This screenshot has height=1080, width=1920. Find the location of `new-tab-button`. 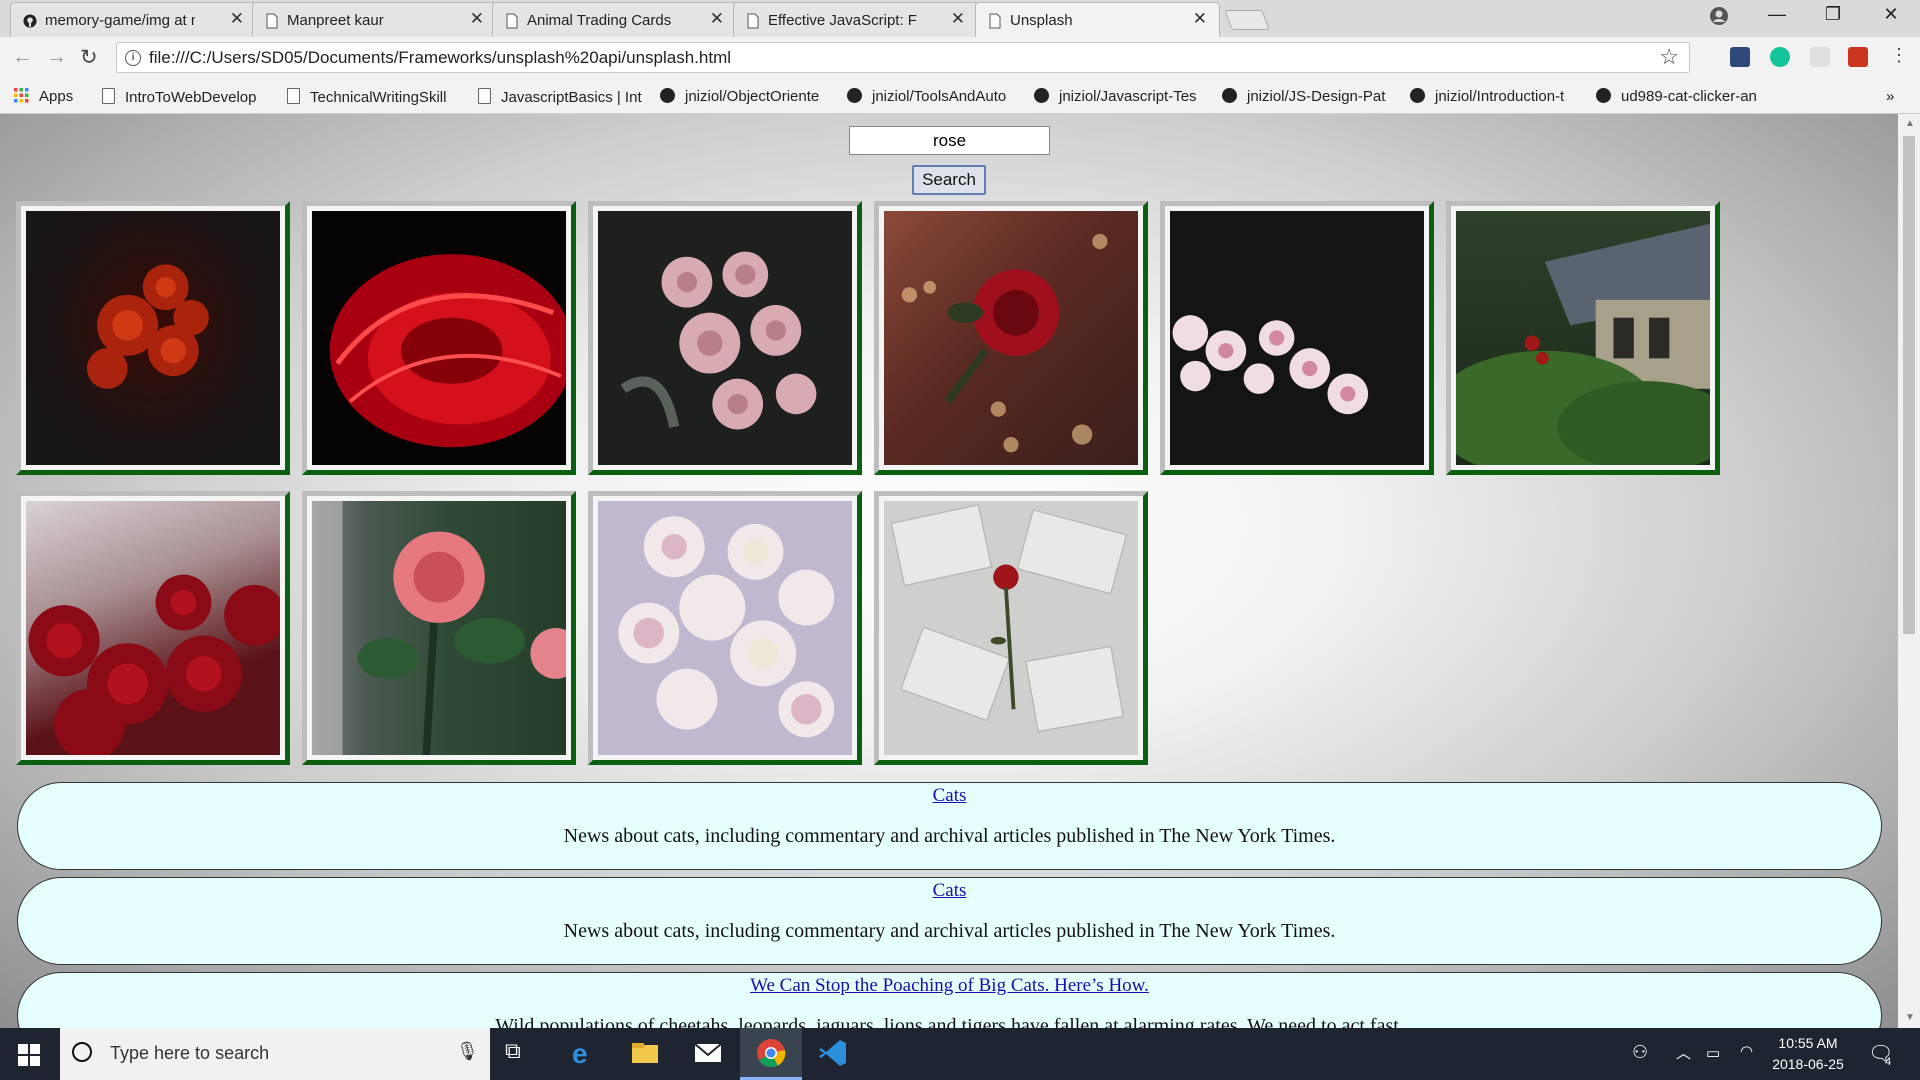

new-tab-button is located at coordinates (1247, 20).